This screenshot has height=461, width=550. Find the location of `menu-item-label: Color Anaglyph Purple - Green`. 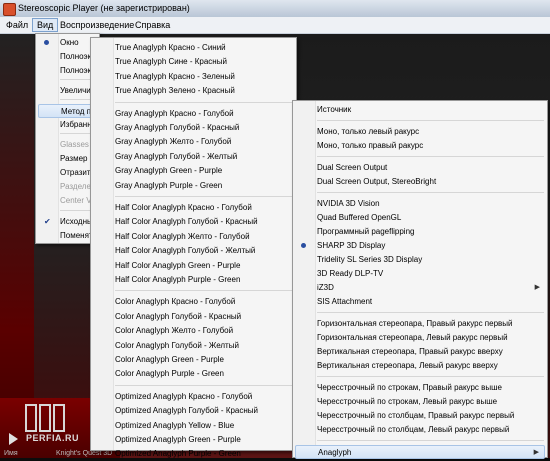

menu-item-label: Color Anaglyph Purple - Green is located at coordinates (169, 374).